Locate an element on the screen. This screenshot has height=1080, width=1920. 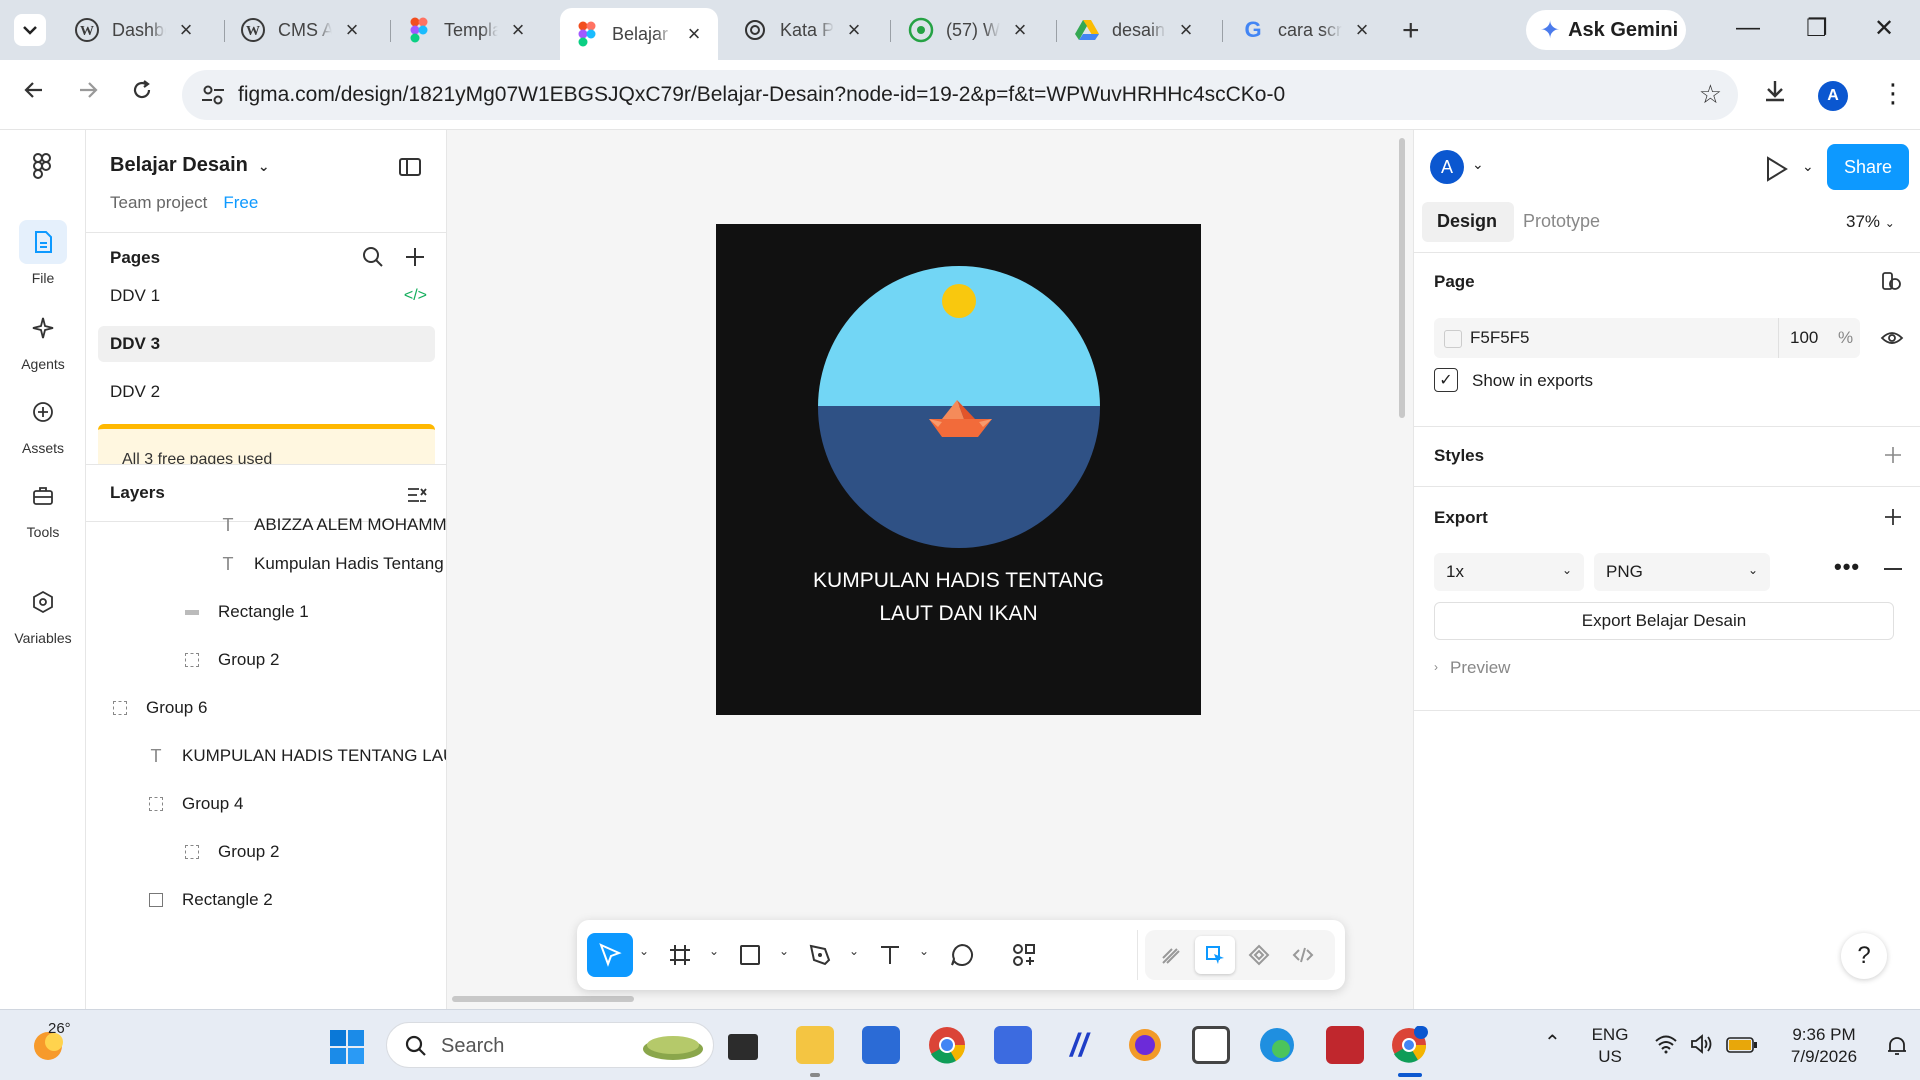
app-icon-red is located at coordinates (1345, 1045).